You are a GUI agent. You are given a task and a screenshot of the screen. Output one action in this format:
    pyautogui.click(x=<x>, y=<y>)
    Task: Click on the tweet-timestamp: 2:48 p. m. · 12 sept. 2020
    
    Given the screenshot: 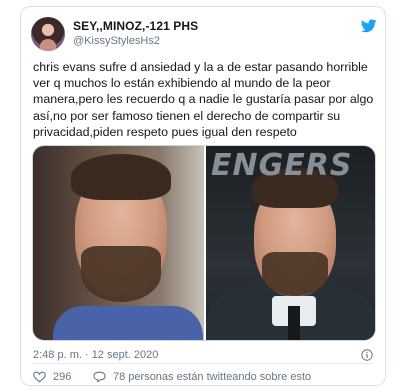 What is the action you would take?
    pyautogui.click(x=95, y=355)
    